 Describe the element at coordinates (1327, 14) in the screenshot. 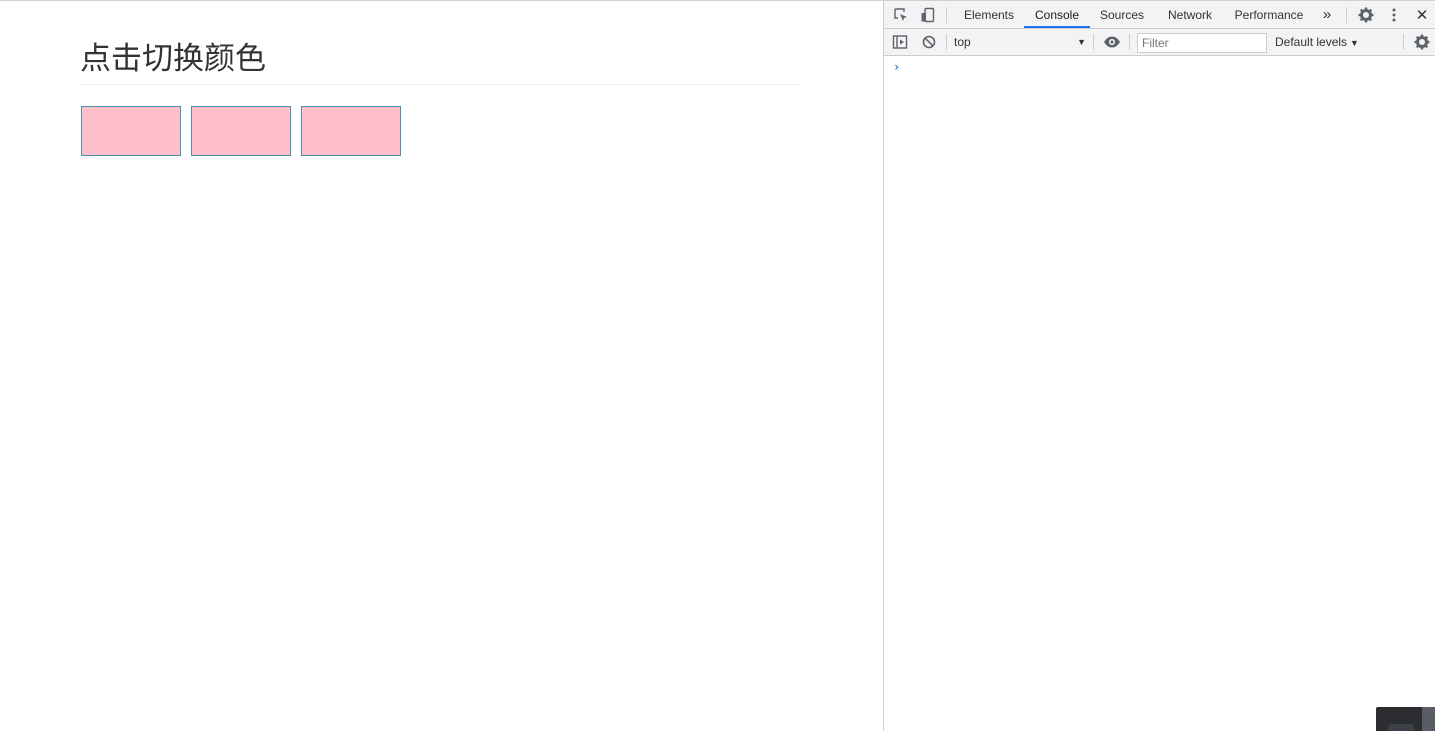

I see `more-tabs-icon: »` at that location.